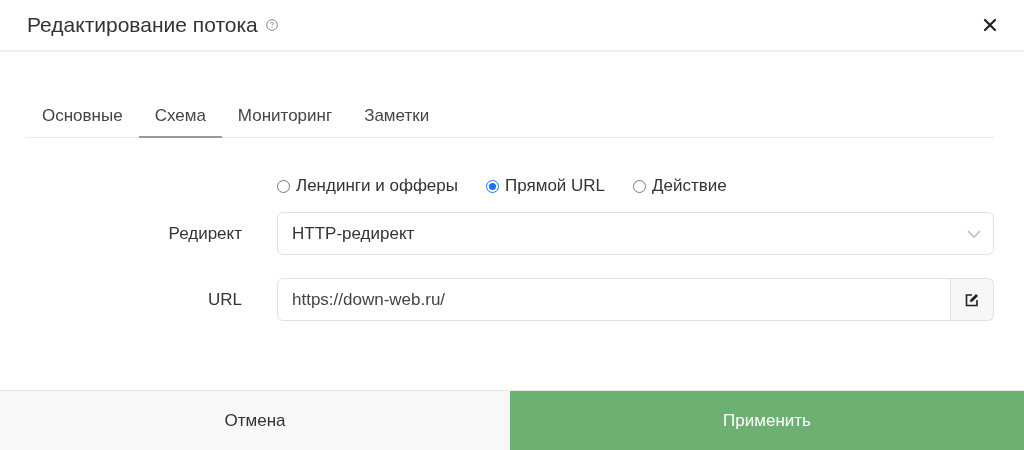 This screenshot has height=450, width=1024. Describe the element at coordinates (614, 299) in the screenshot. I see `url-input: https://down-web.ru/` at that location.